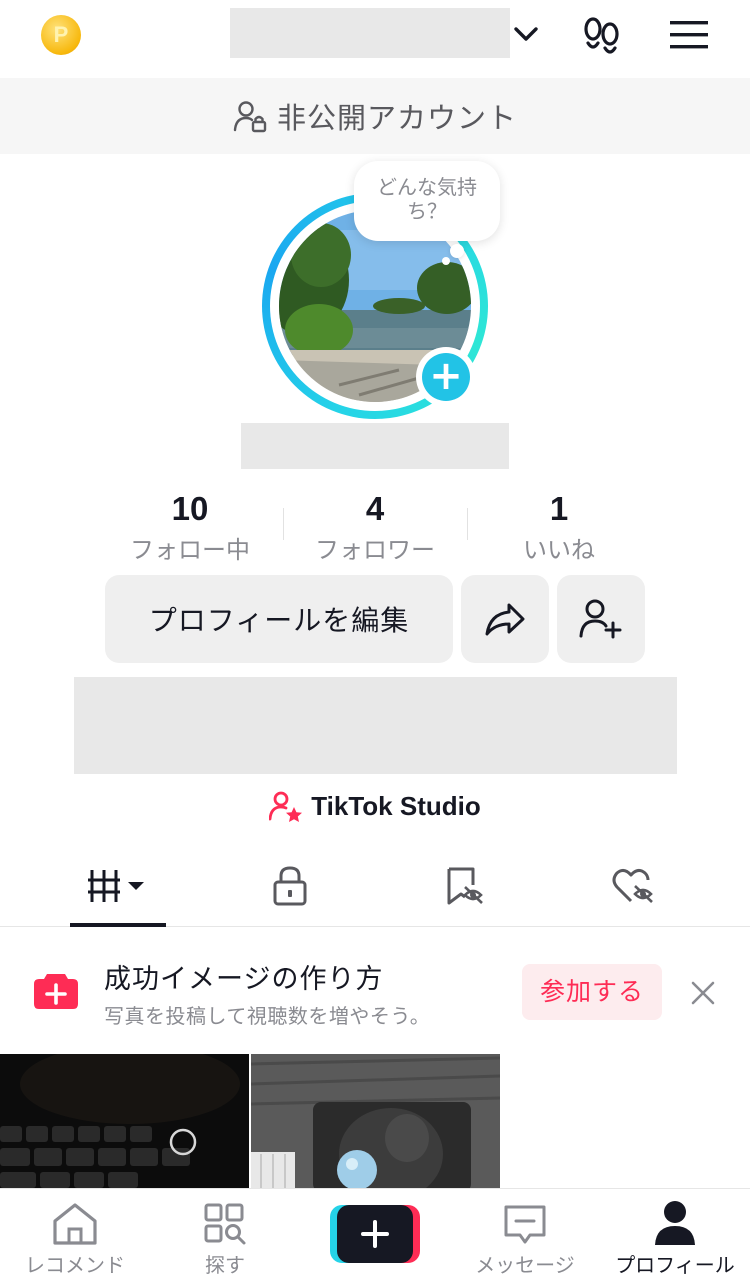  Describe the element at coordinates (446, 261) in the screenshot. I see `bubble-tail-dot-small` at that location.